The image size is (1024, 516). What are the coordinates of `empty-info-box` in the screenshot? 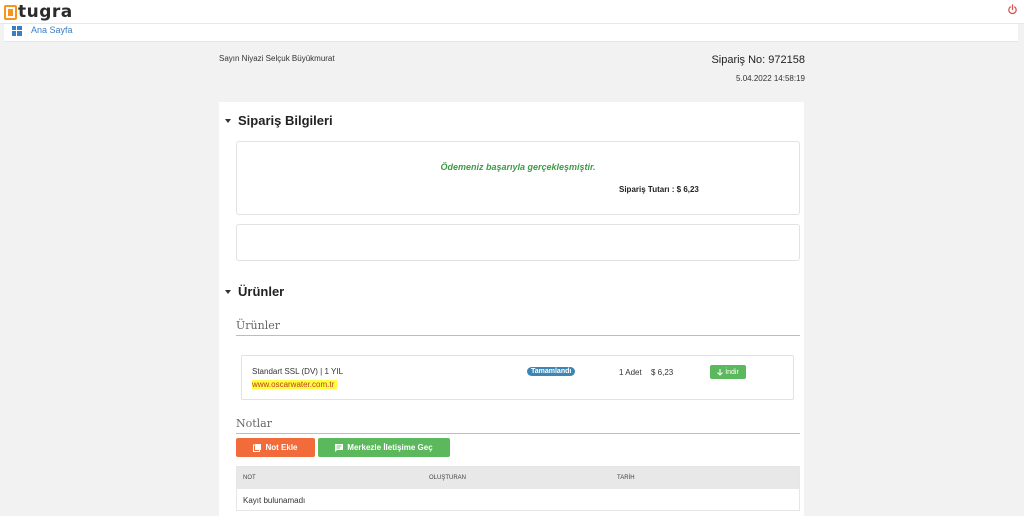 It's located at (518, 242).